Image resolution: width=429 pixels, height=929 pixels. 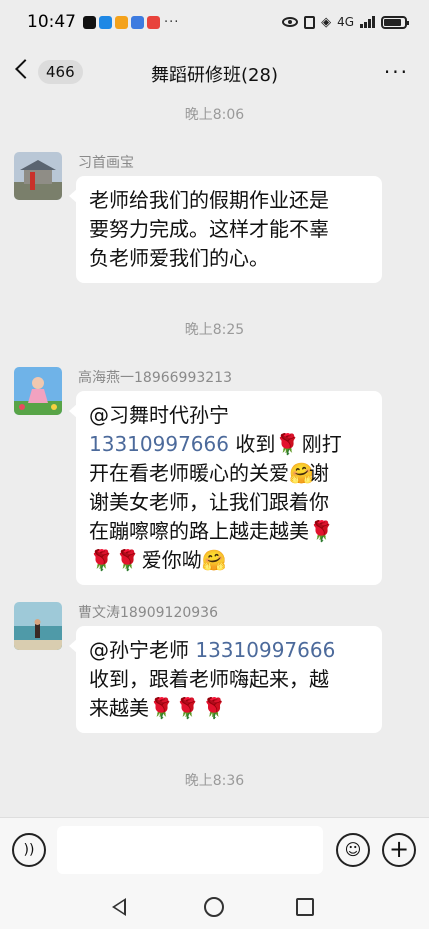 I want to click on wifi-icon: ◈, so click(x=326, y=22).